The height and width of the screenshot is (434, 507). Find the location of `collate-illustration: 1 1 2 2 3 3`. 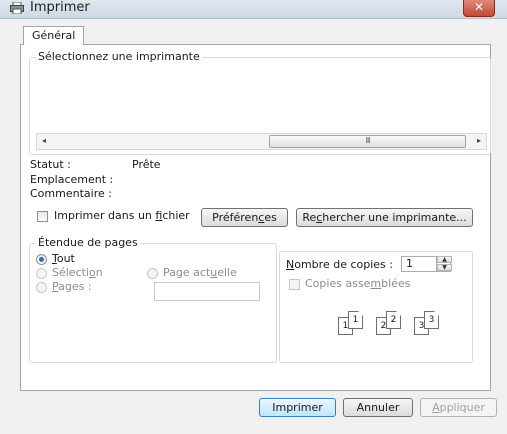

collate-illustration: 1 1 2 2 3 3 is located at coordinates (393, 326).